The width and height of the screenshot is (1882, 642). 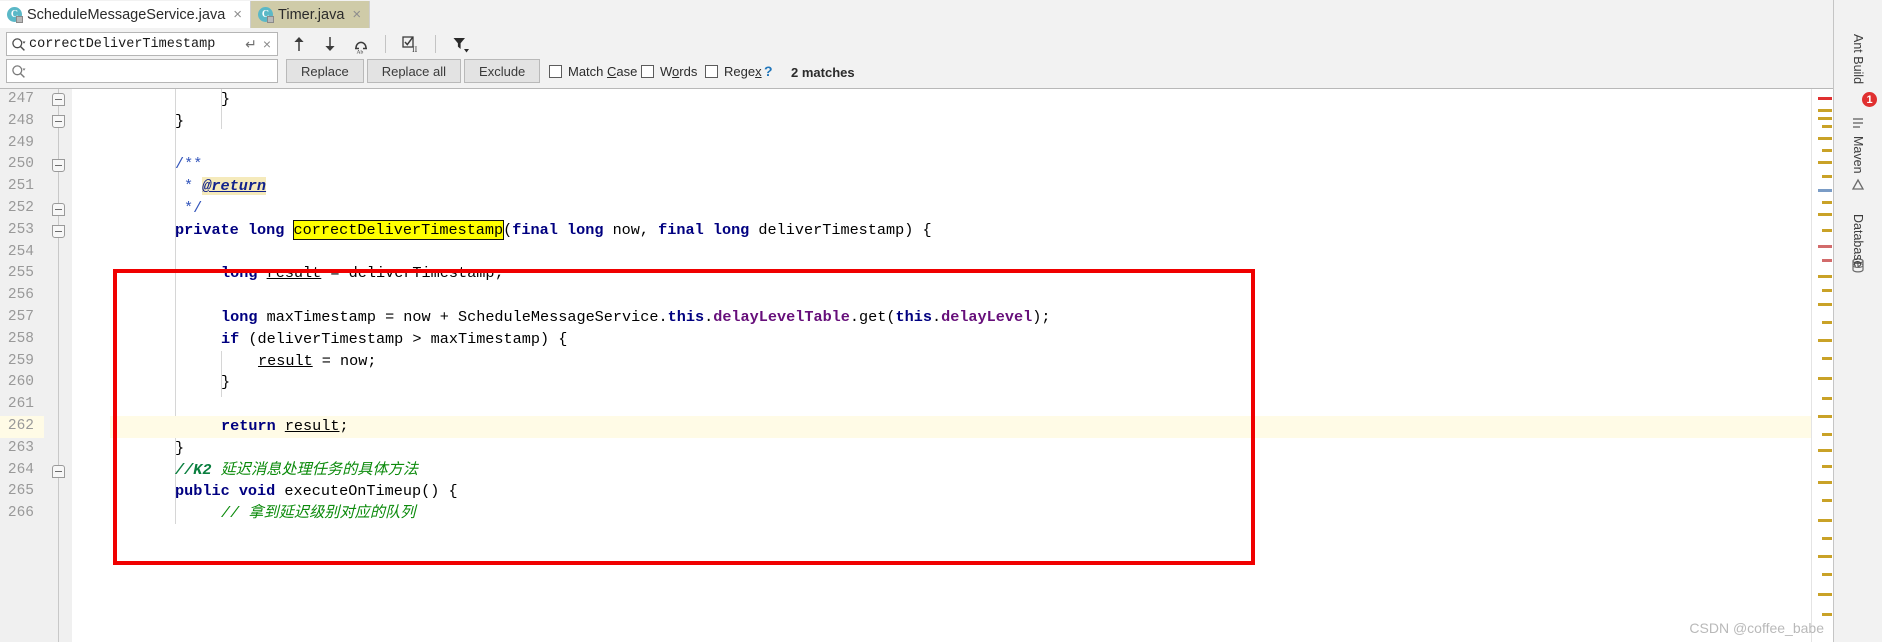 I want to click on code-line-250: /**, so click(x=189, y=164).